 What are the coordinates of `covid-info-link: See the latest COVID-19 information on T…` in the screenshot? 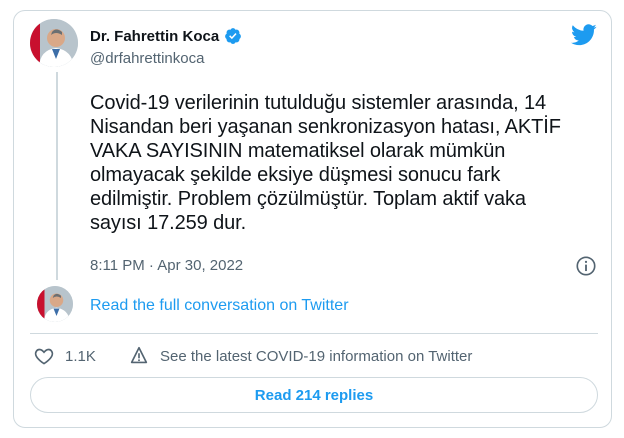 It's located at (300, 356).